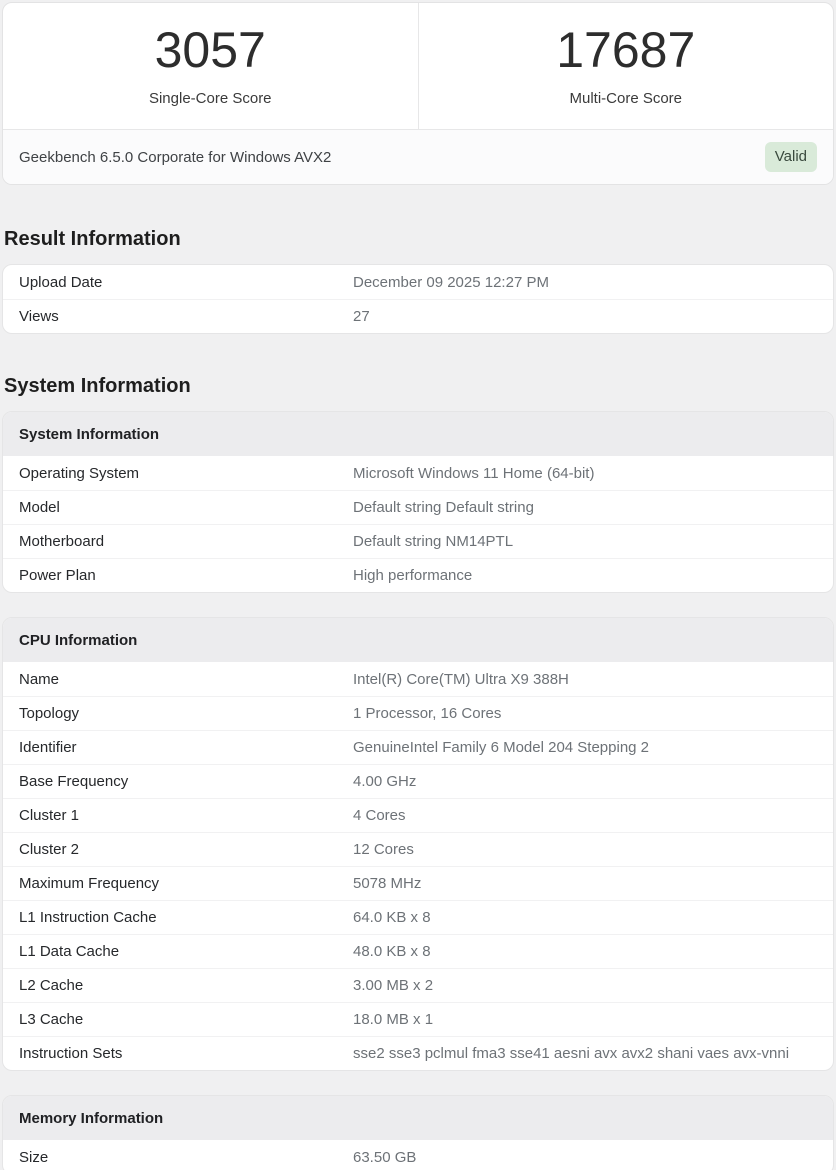 Image resolution: width=836 pixels, height=1170 pixels. What do you see at coordinates (418, 640) in the screenshot?
I see `card-header-cpu-information: CPU Information` at bounding box center [418, 640].